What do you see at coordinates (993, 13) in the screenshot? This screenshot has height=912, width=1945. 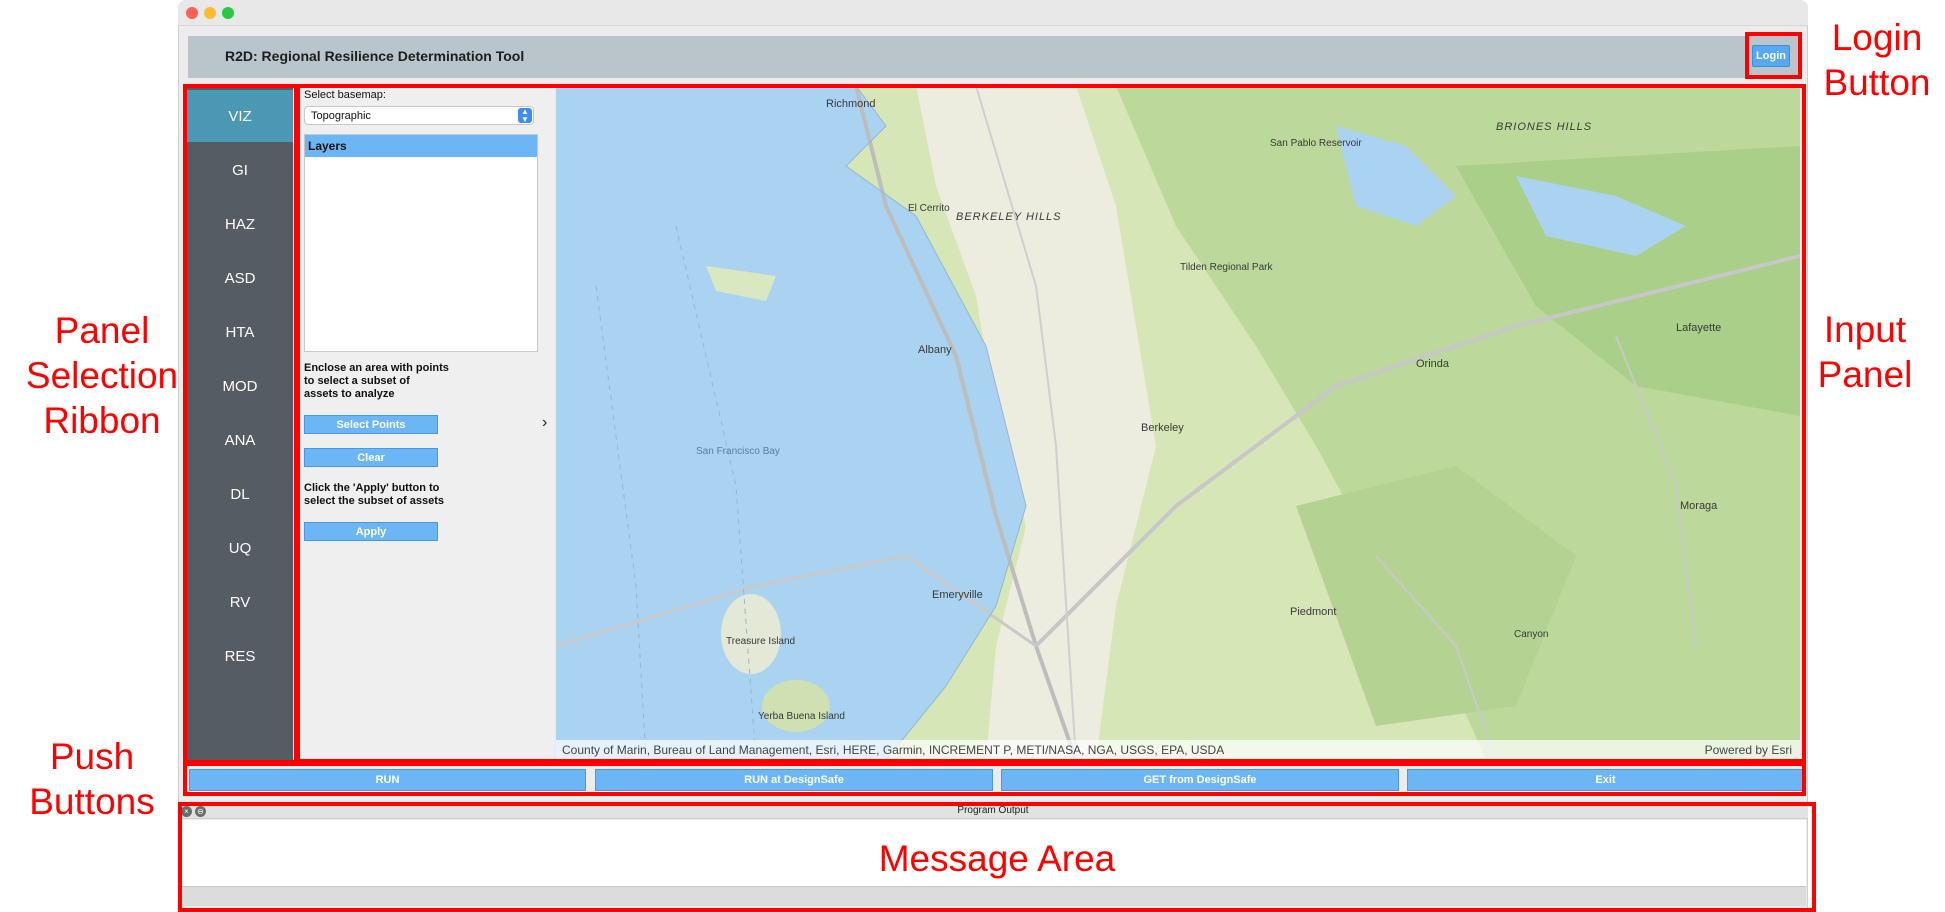 I see `window-titlebar` at bounding box center [993, 13].